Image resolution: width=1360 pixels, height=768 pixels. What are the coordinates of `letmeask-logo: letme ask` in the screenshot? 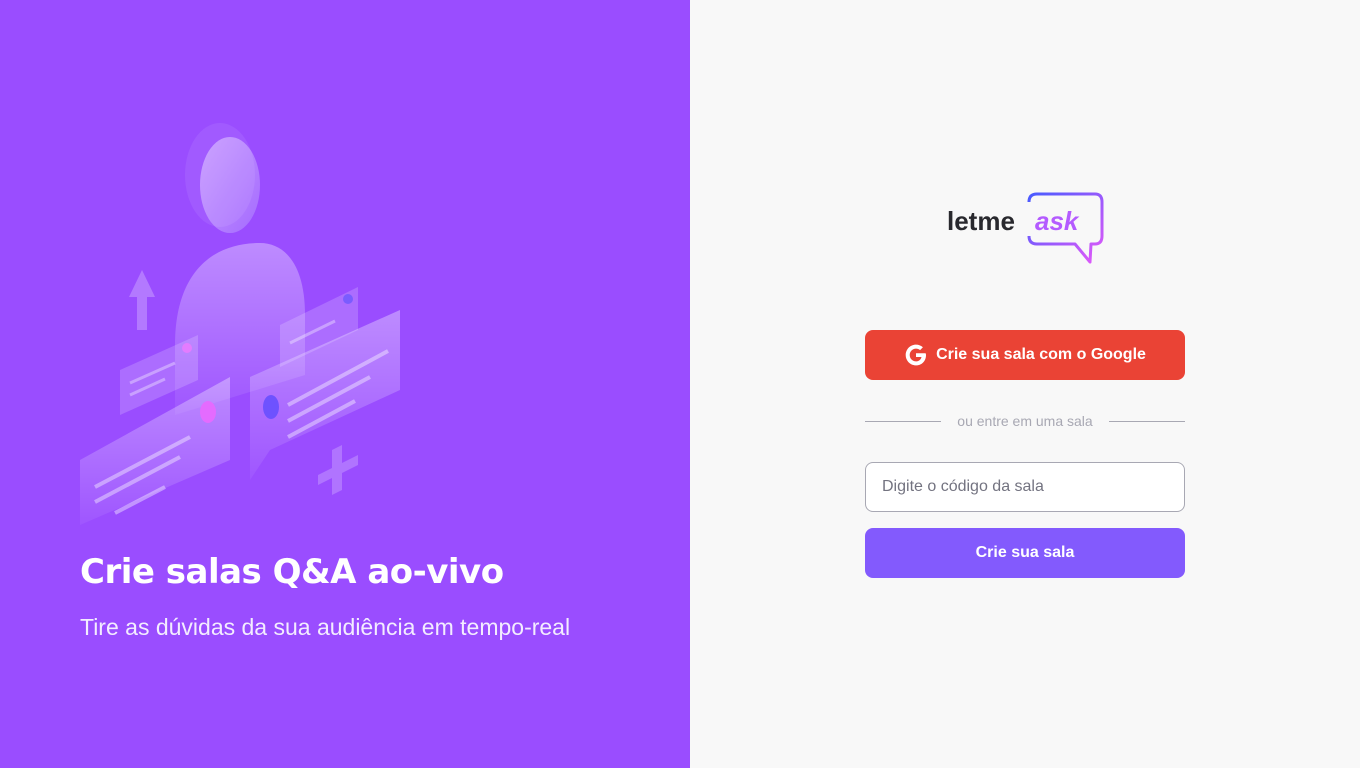 It's located at (1025, 228).